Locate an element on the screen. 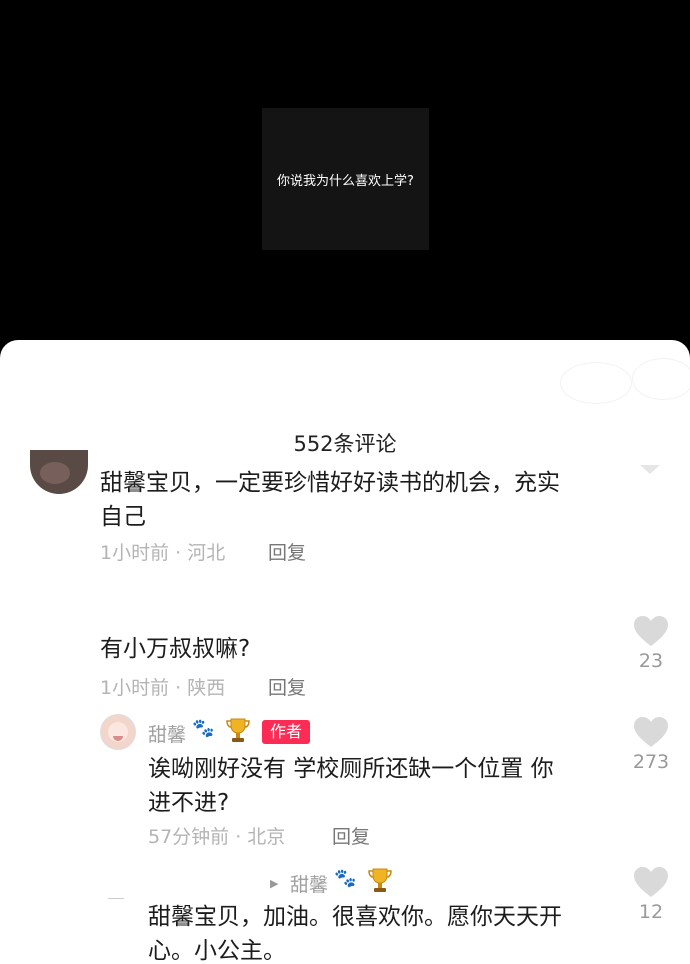 Image resolution: width=690 pixels, height=964 pixels. video-caption: 你说我为什么喜欢上学? is located at coordinates (345, 181).